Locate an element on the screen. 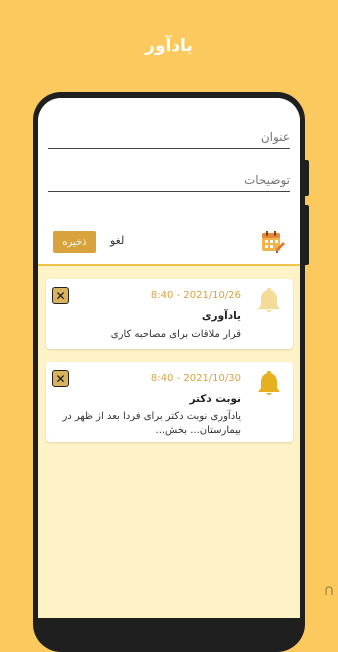 The height and width of the screenshot is (652, 338). reminder-title: نوبت دکتر is located at coordinates (215, 399).